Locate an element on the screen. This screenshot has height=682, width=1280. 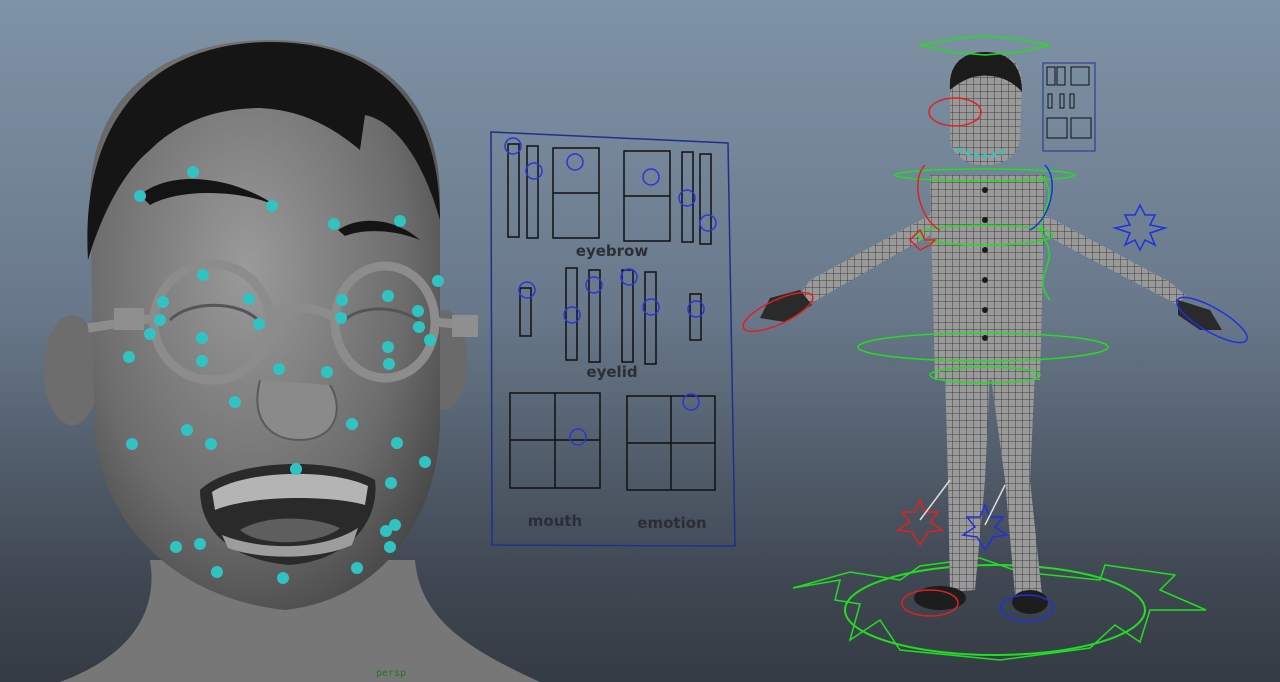
facial-control-panel: eyebrow eyelid mouth emotion is located at coordinates (613, 339).